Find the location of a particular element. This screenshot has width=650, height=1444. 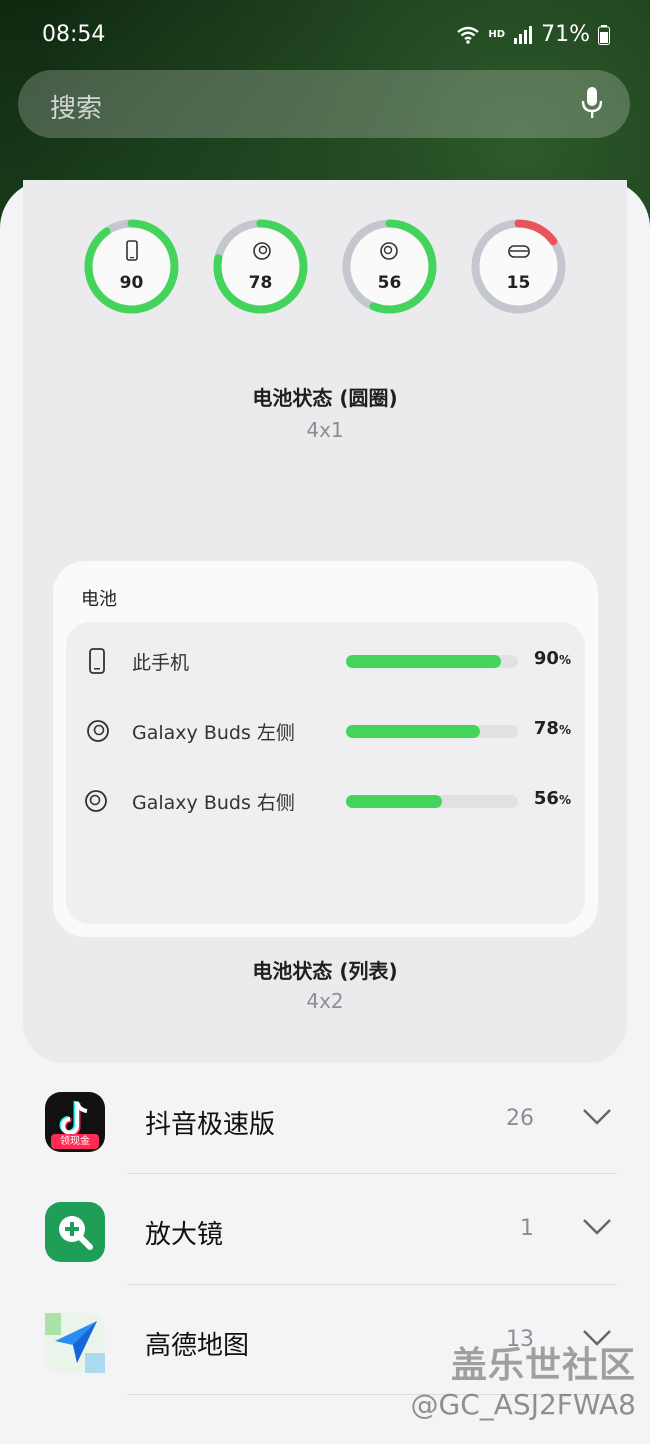

clock: 08:54 is located at coordinates (74, 34).